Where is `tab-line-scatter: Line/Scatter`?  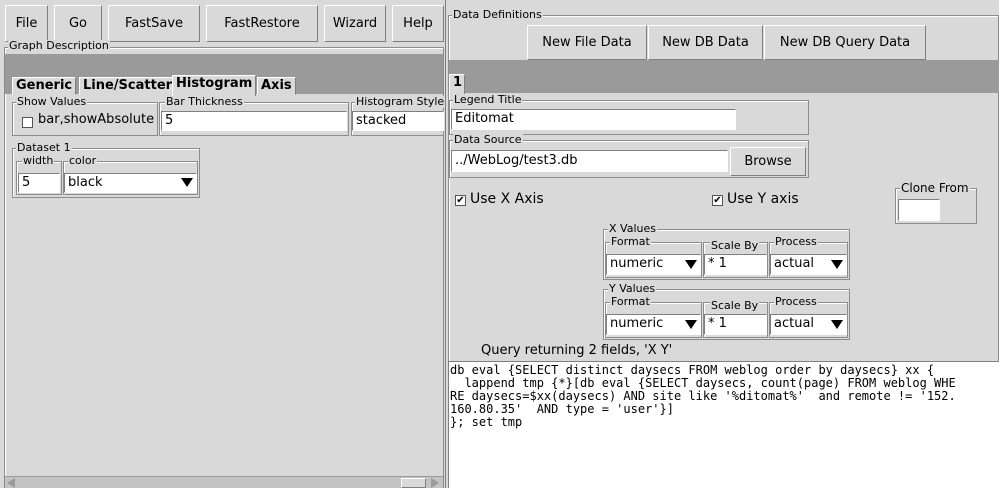
tab-line-scatter: Line/Scatter is located at coordinates (128, 86).